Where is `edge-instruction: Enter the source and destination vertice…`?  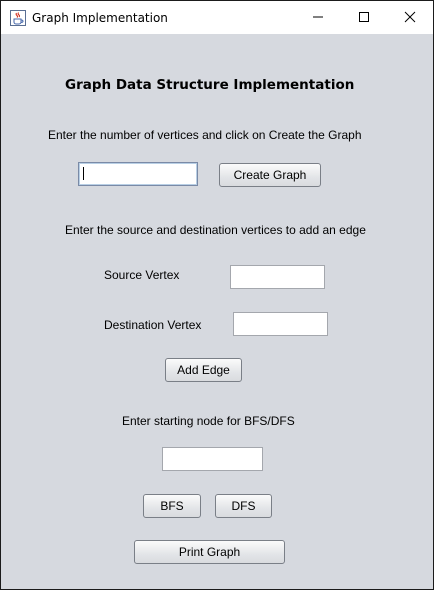 edge-instruction: Enter the source and destination vertice… is located at coordinates (215, 230).